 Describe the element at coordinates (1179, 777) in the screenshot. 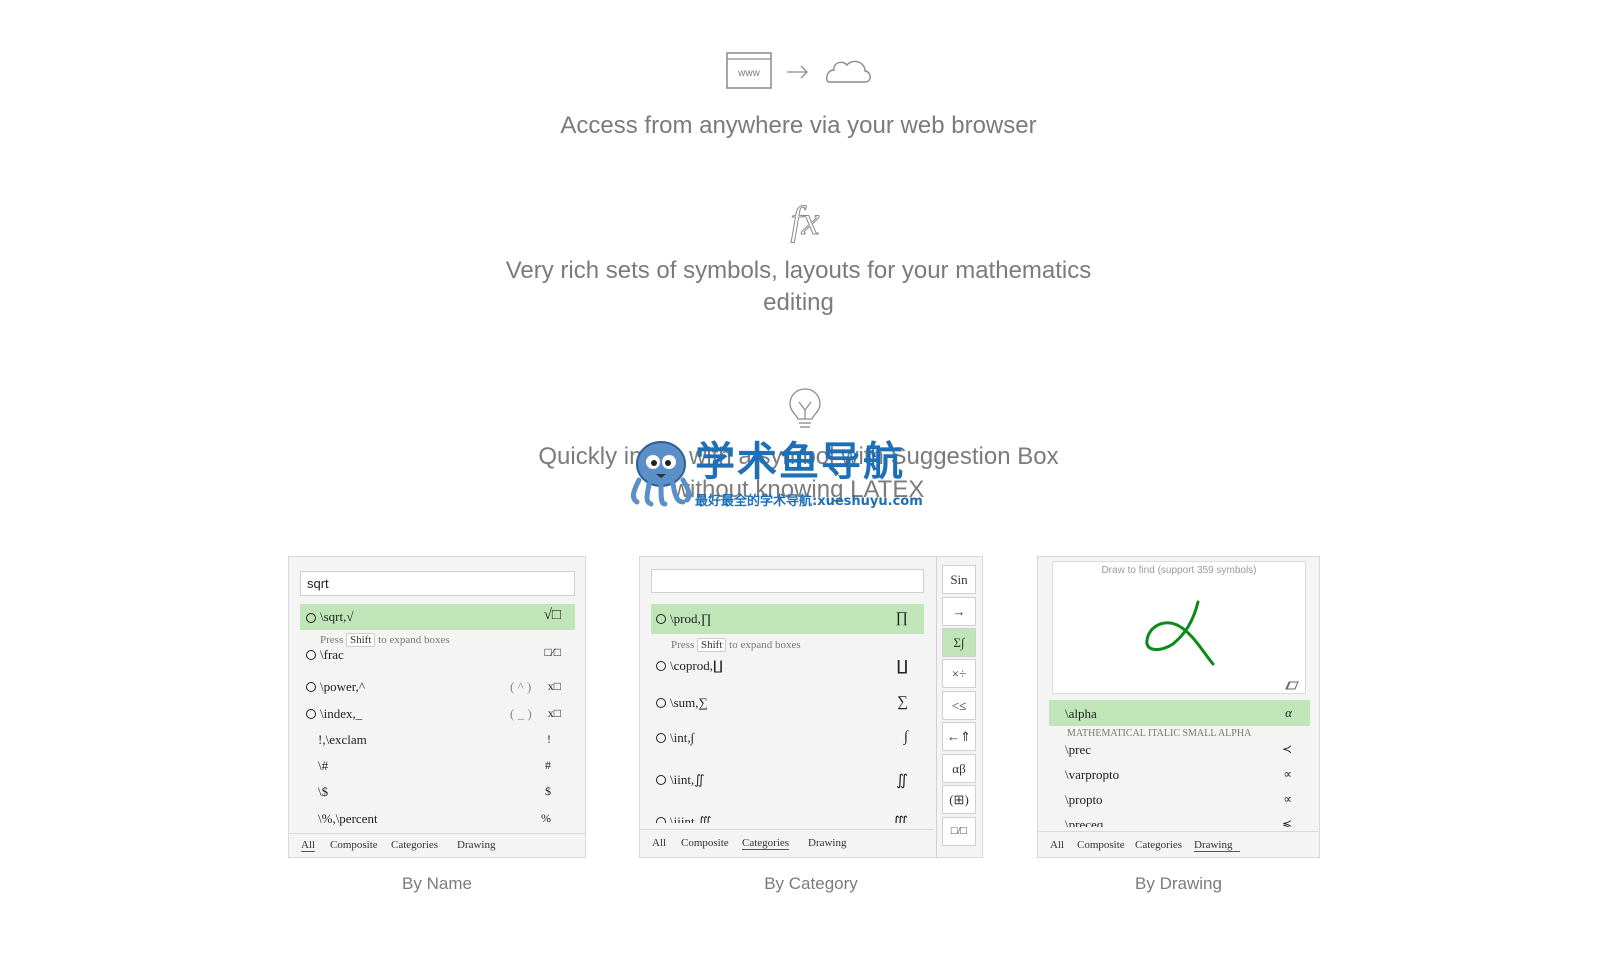

I see `list-item: \varpropto ∝` at that location.